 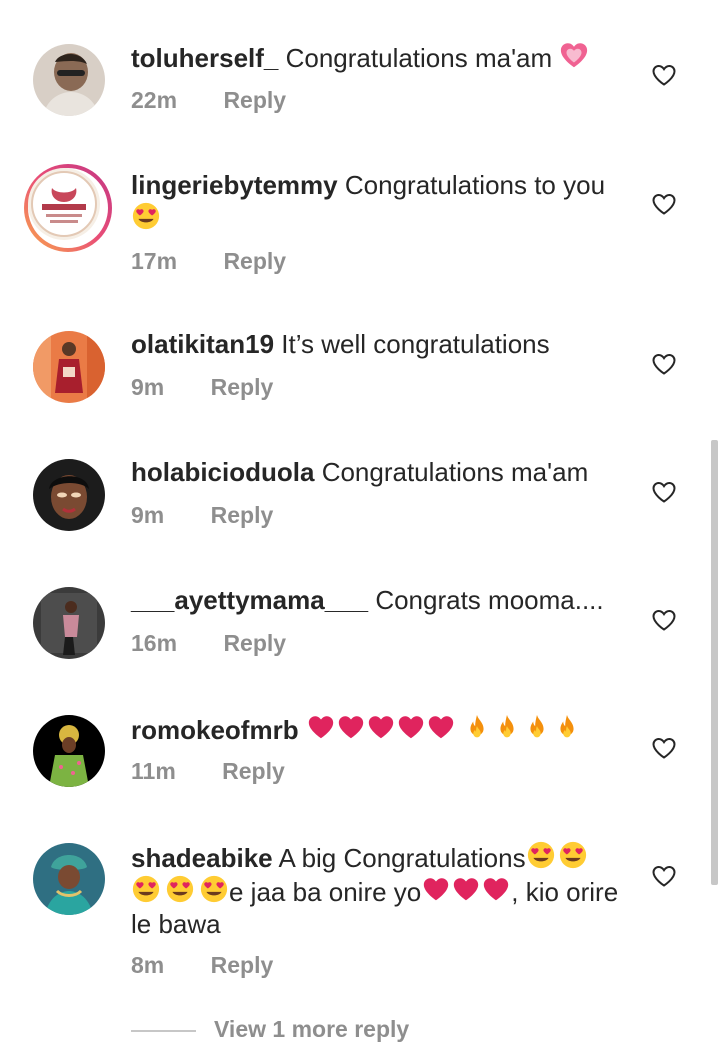 I want to click on view-more-replies-button: View 1 more reply, so click(x=270, y=1029).